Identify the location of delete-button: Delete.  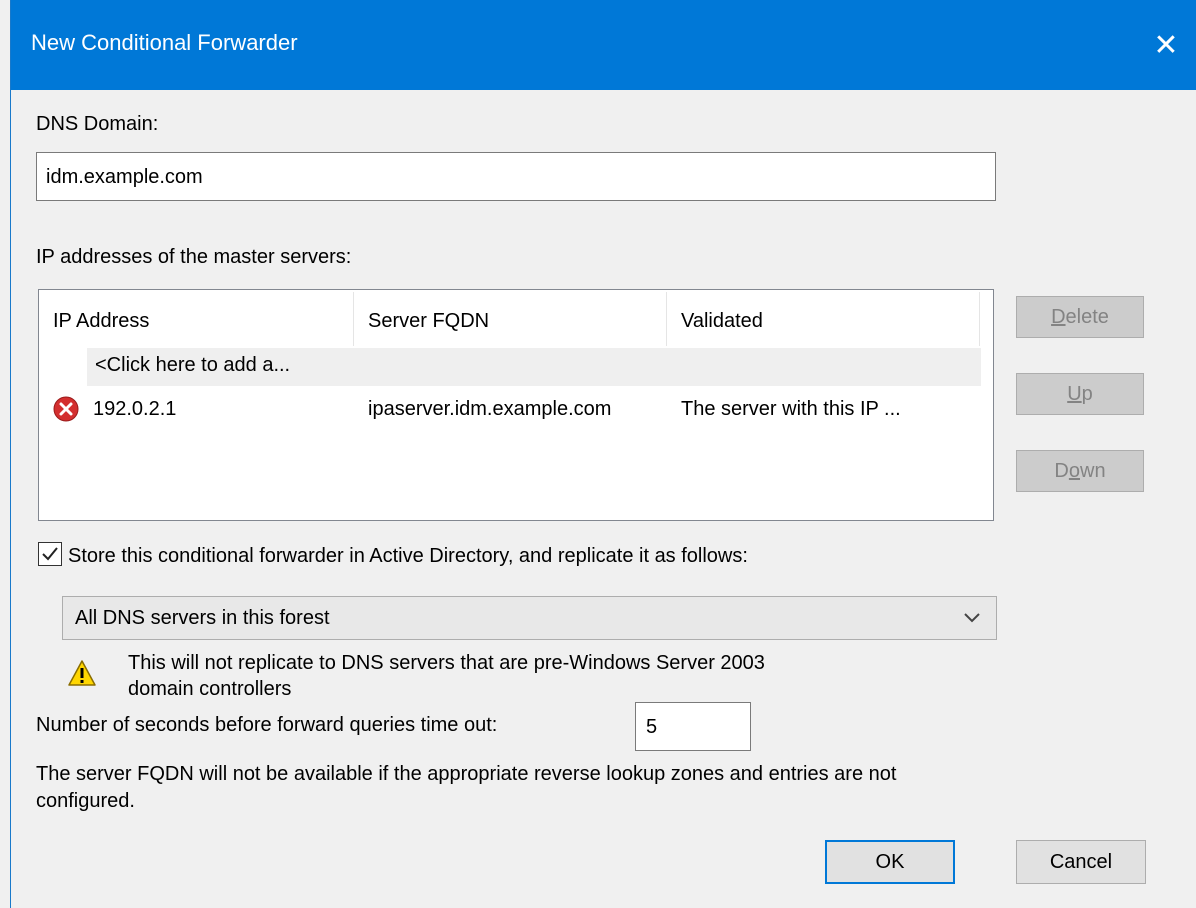
(1080, 317).